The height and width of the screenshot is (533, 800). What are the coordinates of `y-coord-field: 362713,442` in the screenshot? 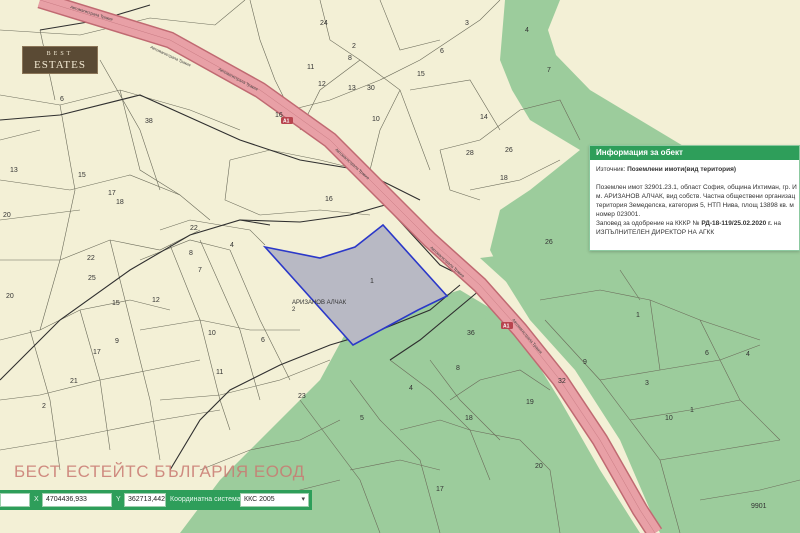 It's located at (145, 500).